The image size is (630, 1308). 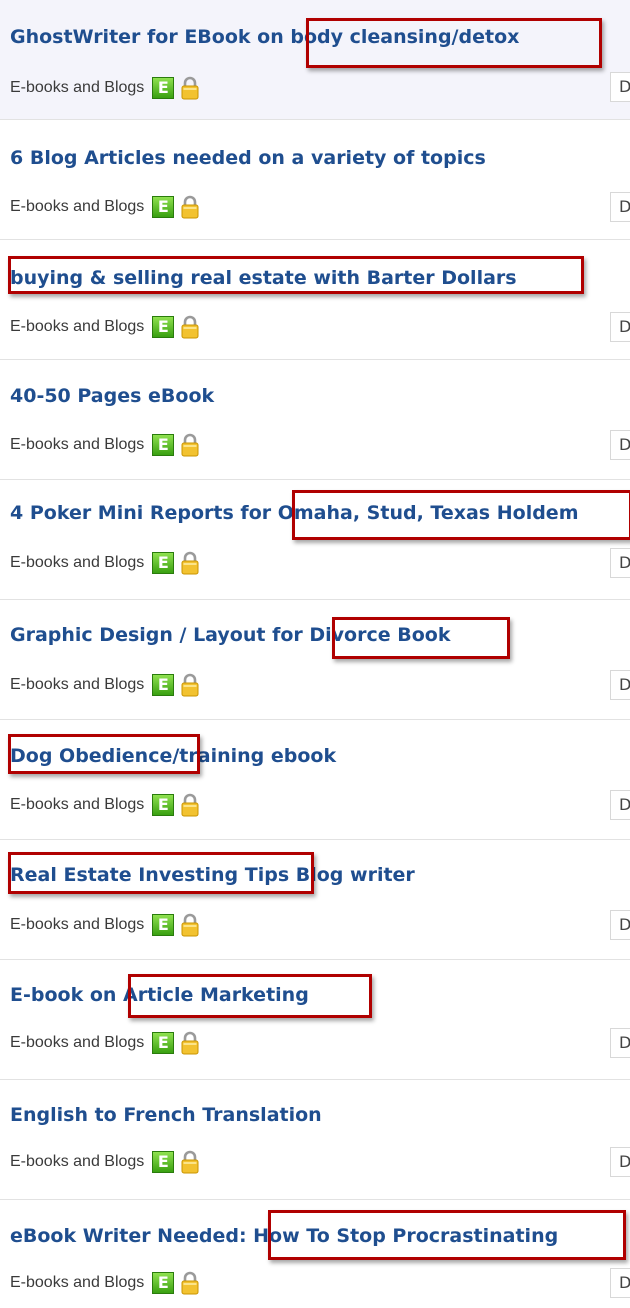 I want to click on listing-title-link: Real Estate Investing Tips Blog writer, so click(x=212, y=875).